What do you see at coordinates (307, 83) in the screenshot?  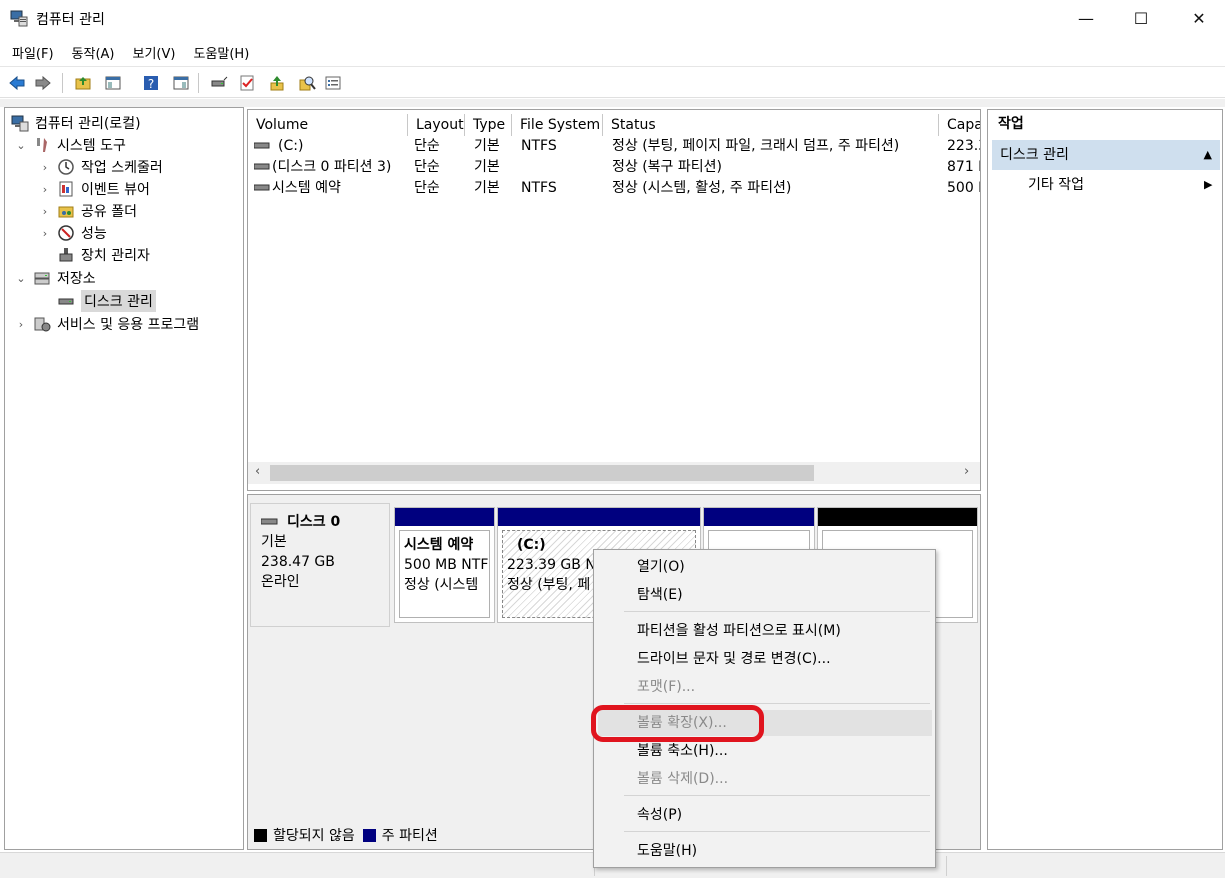 I see `find-icon` at bounding box center [307, 83].